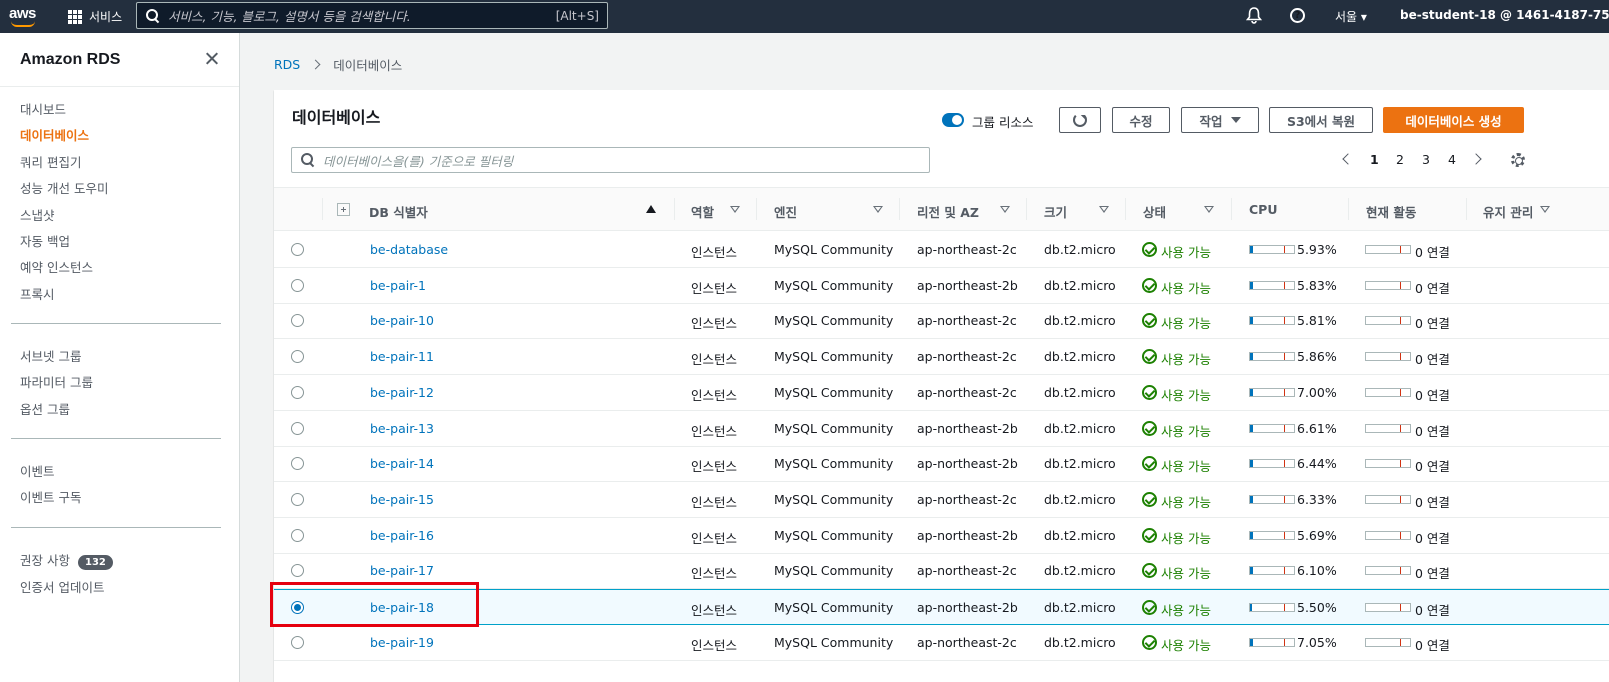 The height and width of the screenshot is (682, 1609). What do you see at coordinates (50, 161) in the screenshot?
I see `sidebar-item-query-editor: 쿼리 편집기` at bounding box center [50, 161].